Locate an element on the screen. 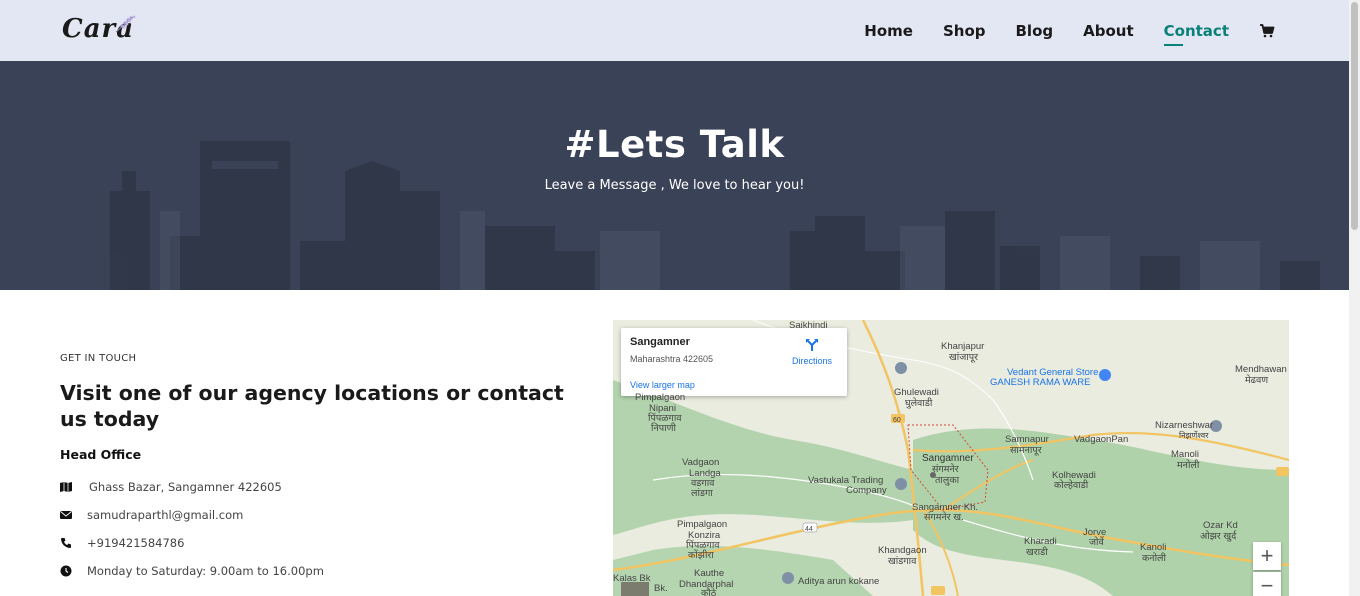  hero-title: #Lets Talk is located at coordinates (674, 144).